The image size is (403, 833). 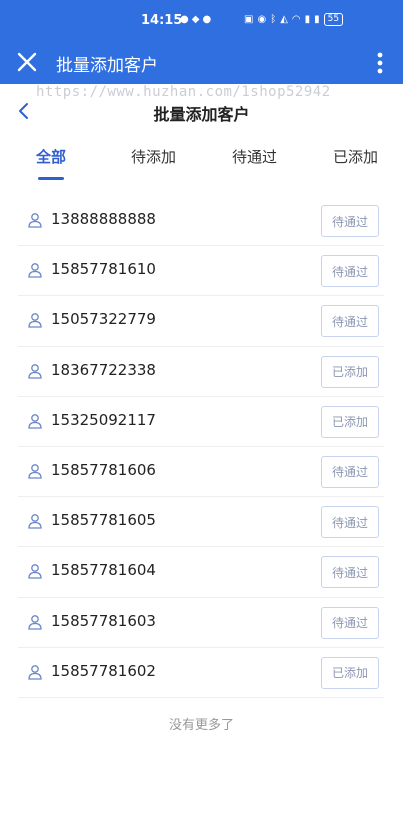 What do you see at coordinates (201, 321) in the screenshot?
I see `list-item: 15057322779 待通过` at bounding box center [201, 321].